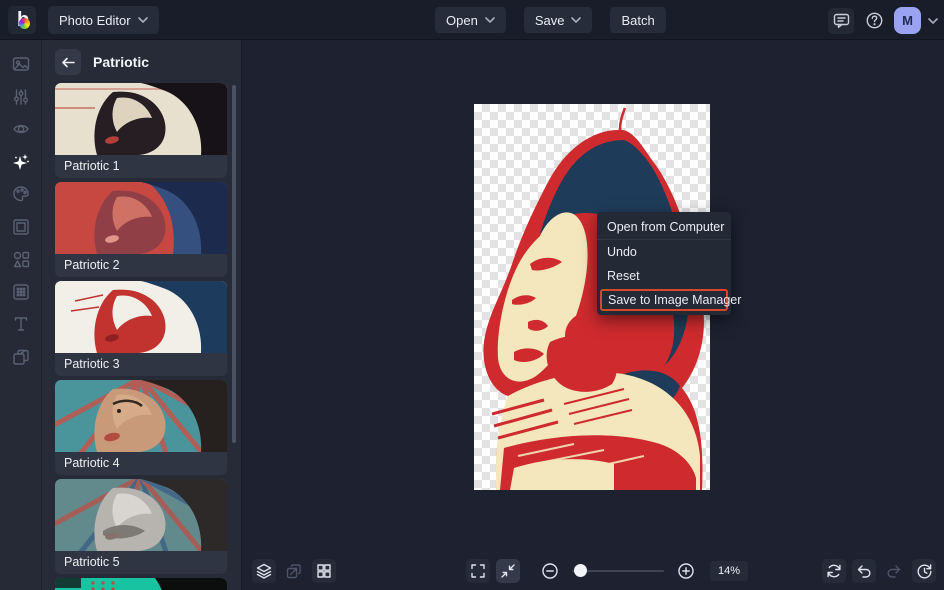 The height and width of the screenshot is (590, 944). What do you see at coordinates (580, 570) in the screenshot?
I see `zoom-slider-knob` at bounding box center [580, 570].